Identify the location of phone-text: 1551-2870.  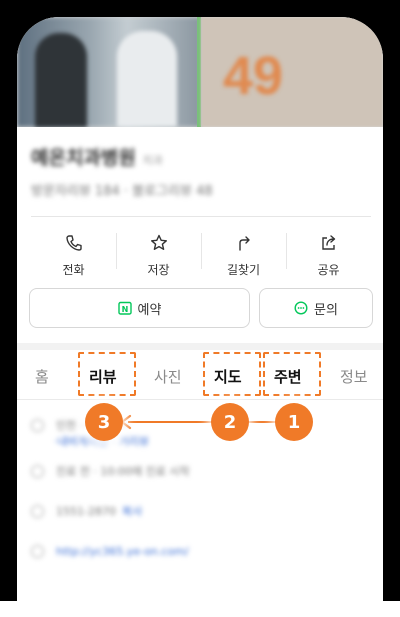
(86, 511).